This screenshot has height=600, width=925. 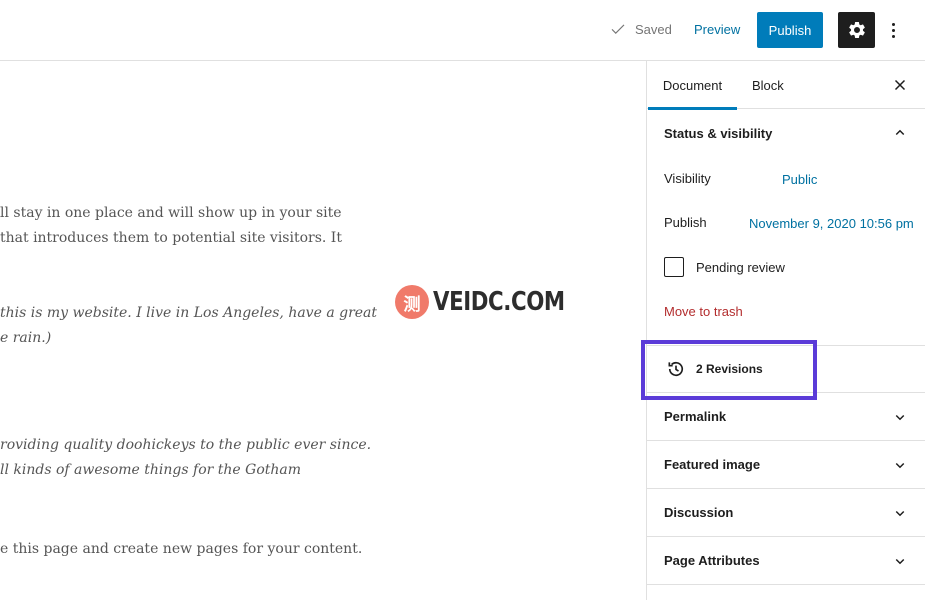 I want to click on watermark-logo-icon: 测, so click(x=412, y=302).